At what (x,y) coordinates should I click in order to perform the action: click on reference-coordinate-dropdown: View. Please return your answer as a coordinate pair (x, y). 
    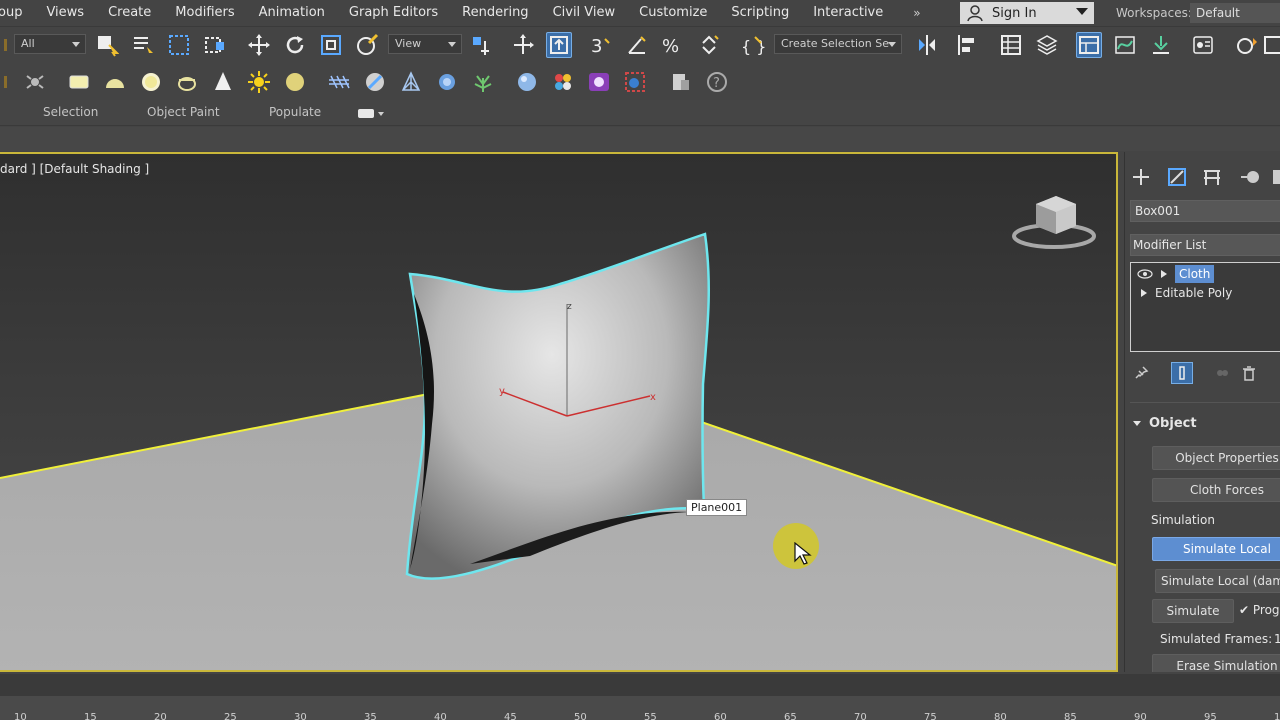
    Looking at the image, I should click on (425, 44).